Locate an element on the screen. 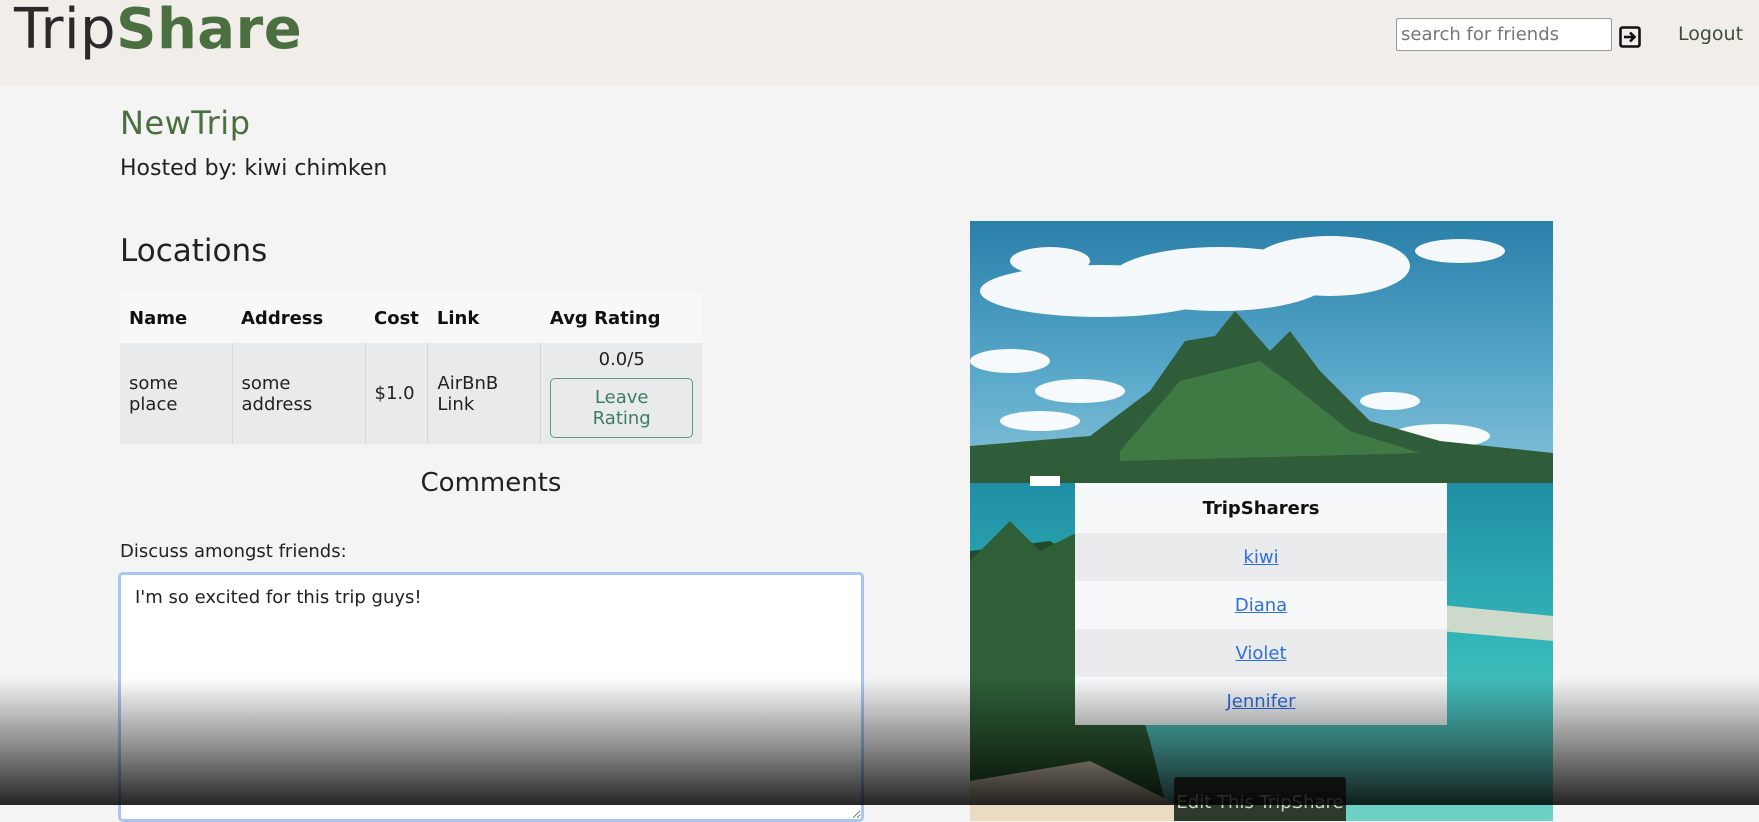  list-item: Diana is located at coordinates (1261, 605).